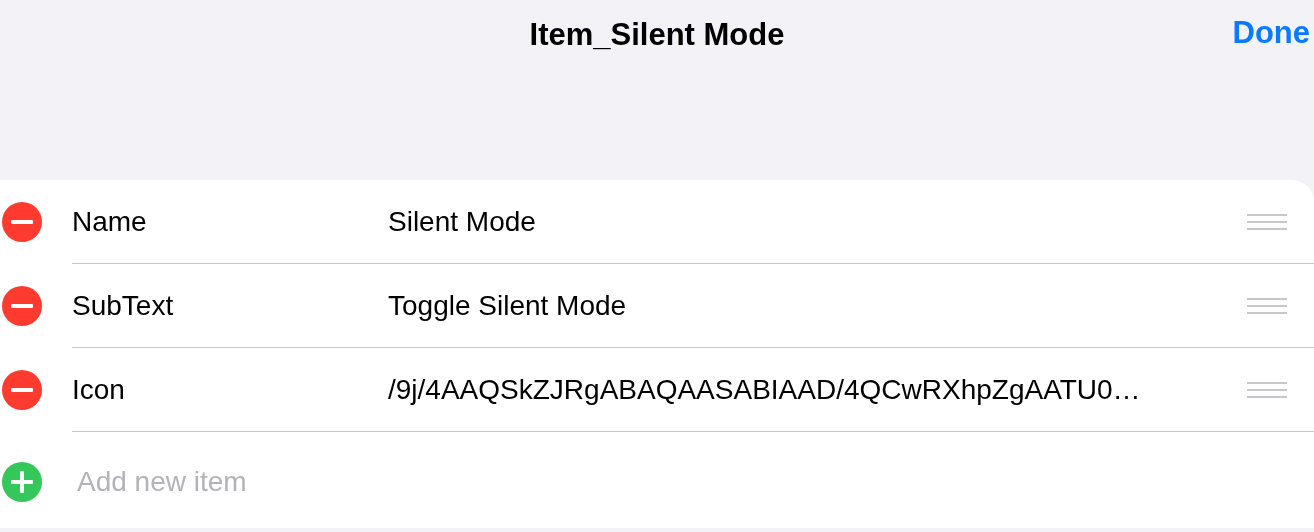 Image resolution: width=1314 pixels, height=532 pixels. I want to click on done-button: Done, so click(1271, 33).